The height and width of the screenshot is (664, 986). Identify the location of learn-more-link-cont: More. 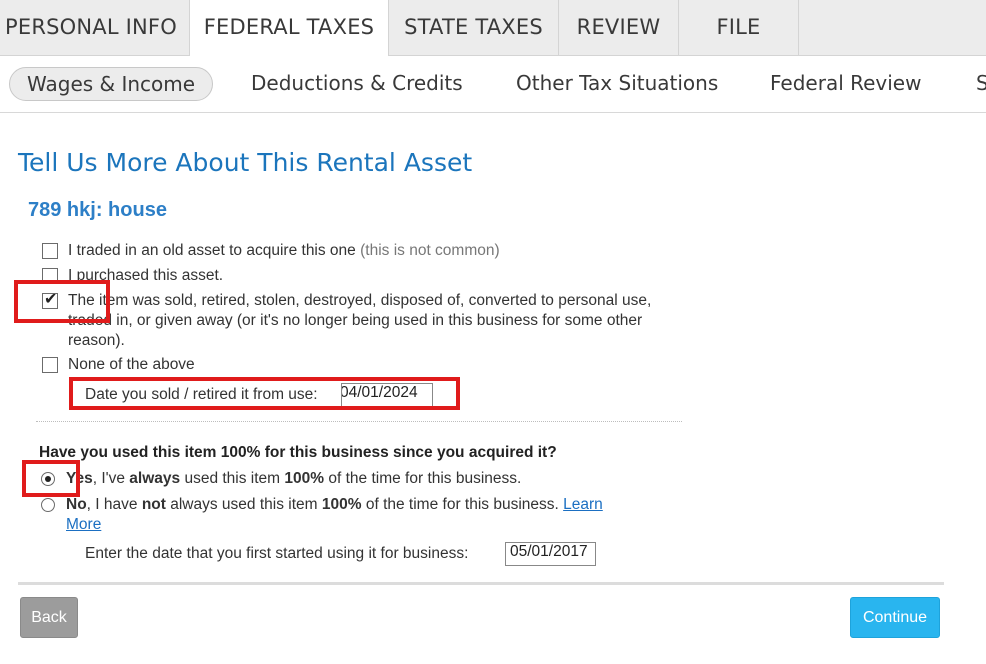
(83, 524).